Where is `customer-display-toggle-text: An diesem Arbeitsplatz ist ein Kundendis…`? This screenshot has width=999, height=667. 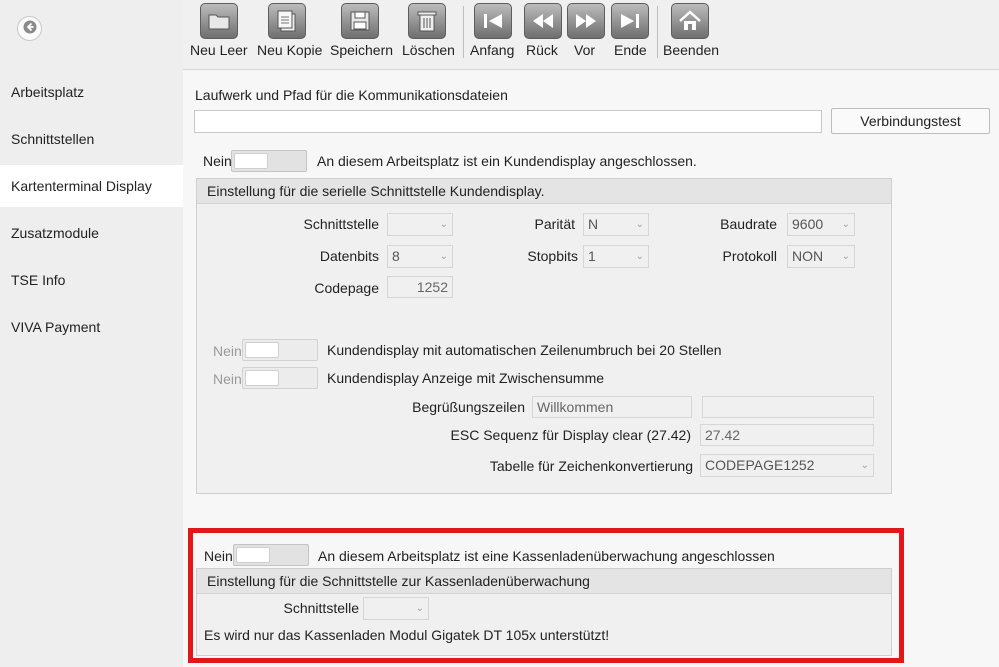
customer-display-toggle-text: An diesem Arbeitsplatz ist ein Kundendis… is located at coordinates (507, 161).